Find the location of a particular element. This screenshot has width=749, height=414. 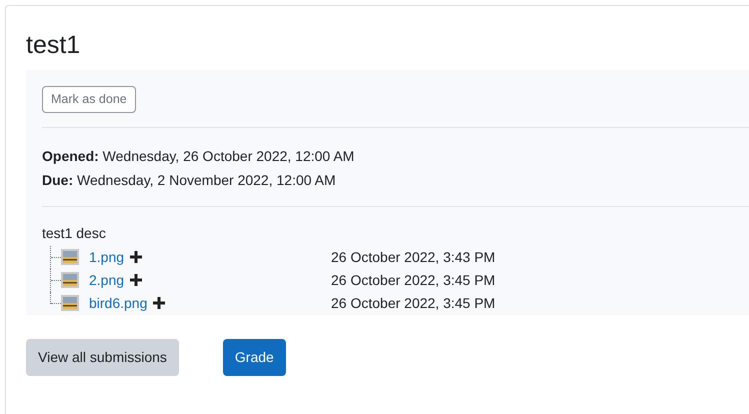

view-submissions-button: View all submissions is located at coordinates (102, 357).